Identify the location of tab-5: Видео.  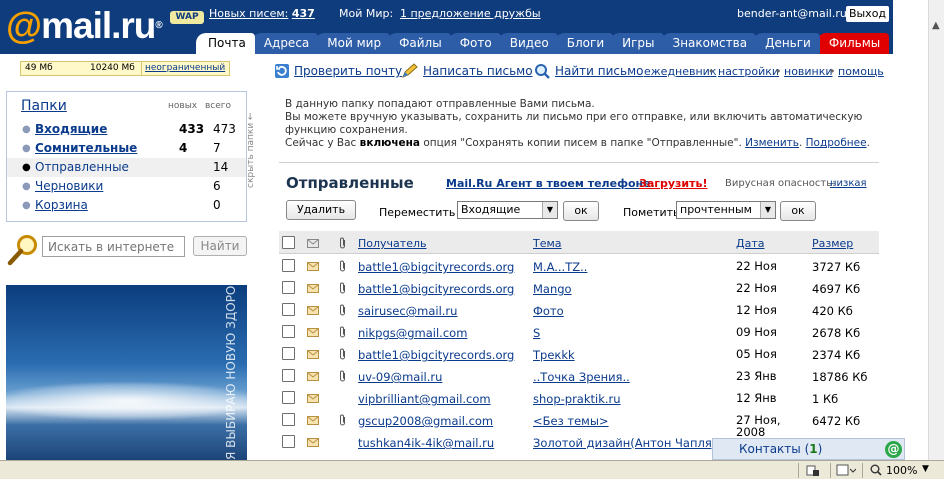
(527, 43).